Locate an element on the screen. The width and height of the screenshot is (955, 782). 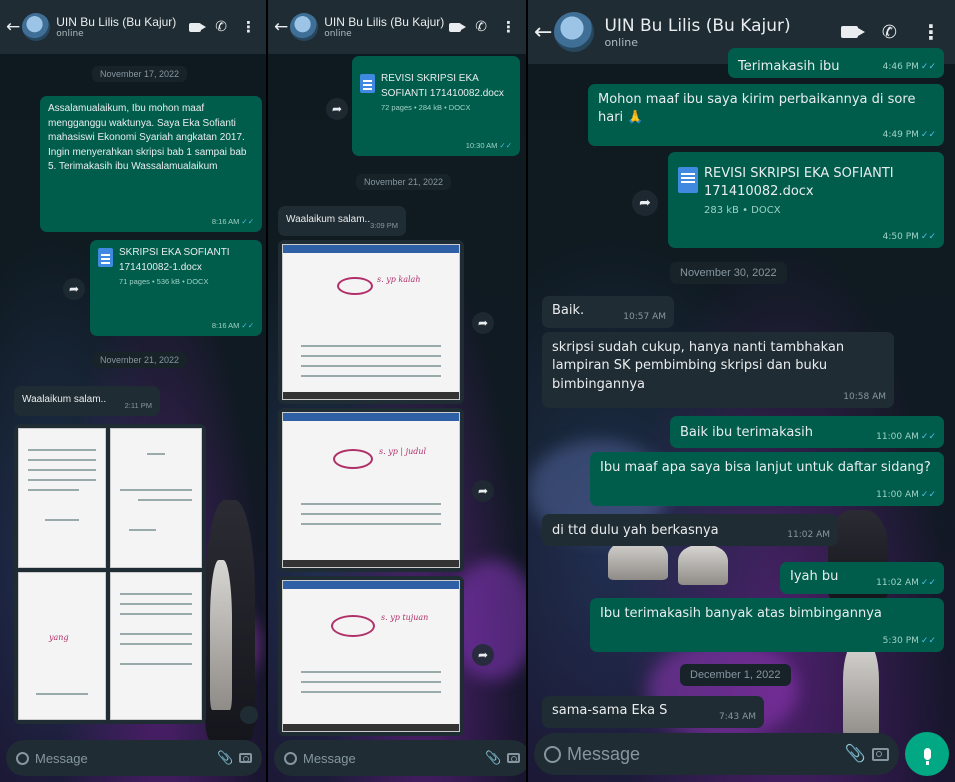
message-text: sama-sama Eka S is located at coordinates (610, 710).